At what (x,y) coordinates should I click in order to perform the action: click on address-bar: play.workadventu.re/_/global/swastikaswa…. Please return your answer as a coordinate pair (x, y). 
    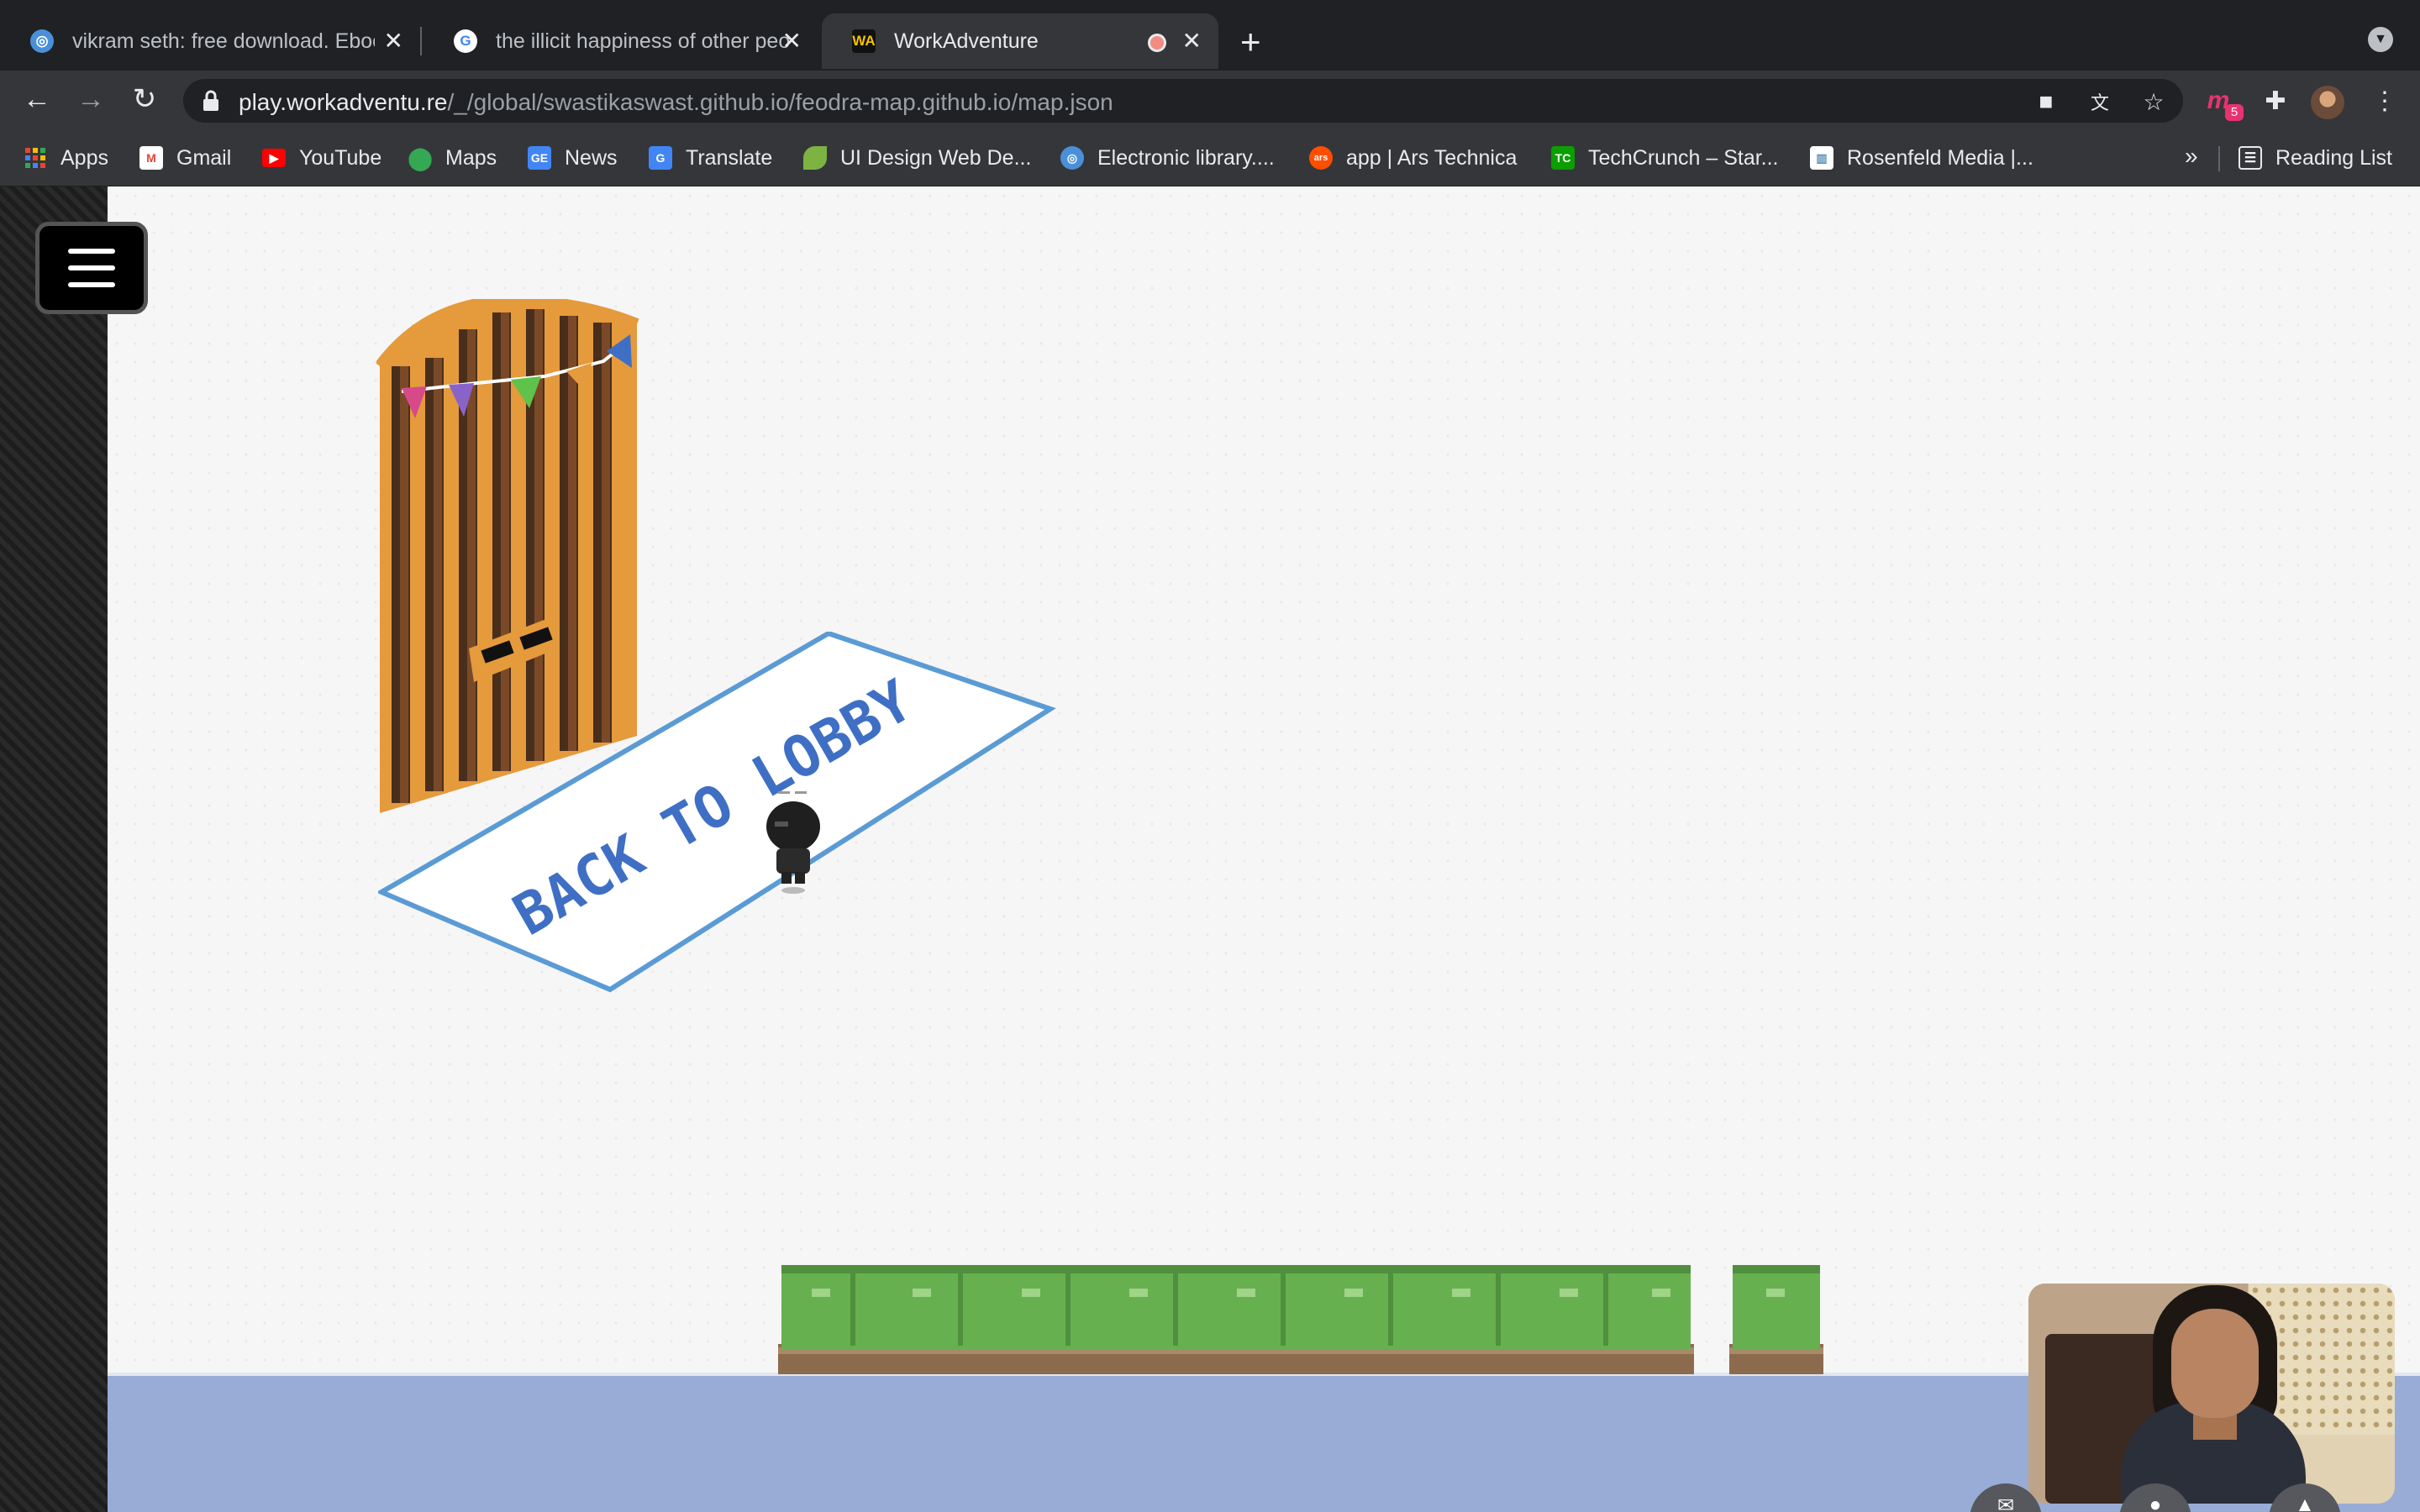
    Looking at the image, I should click on (1183, 101).